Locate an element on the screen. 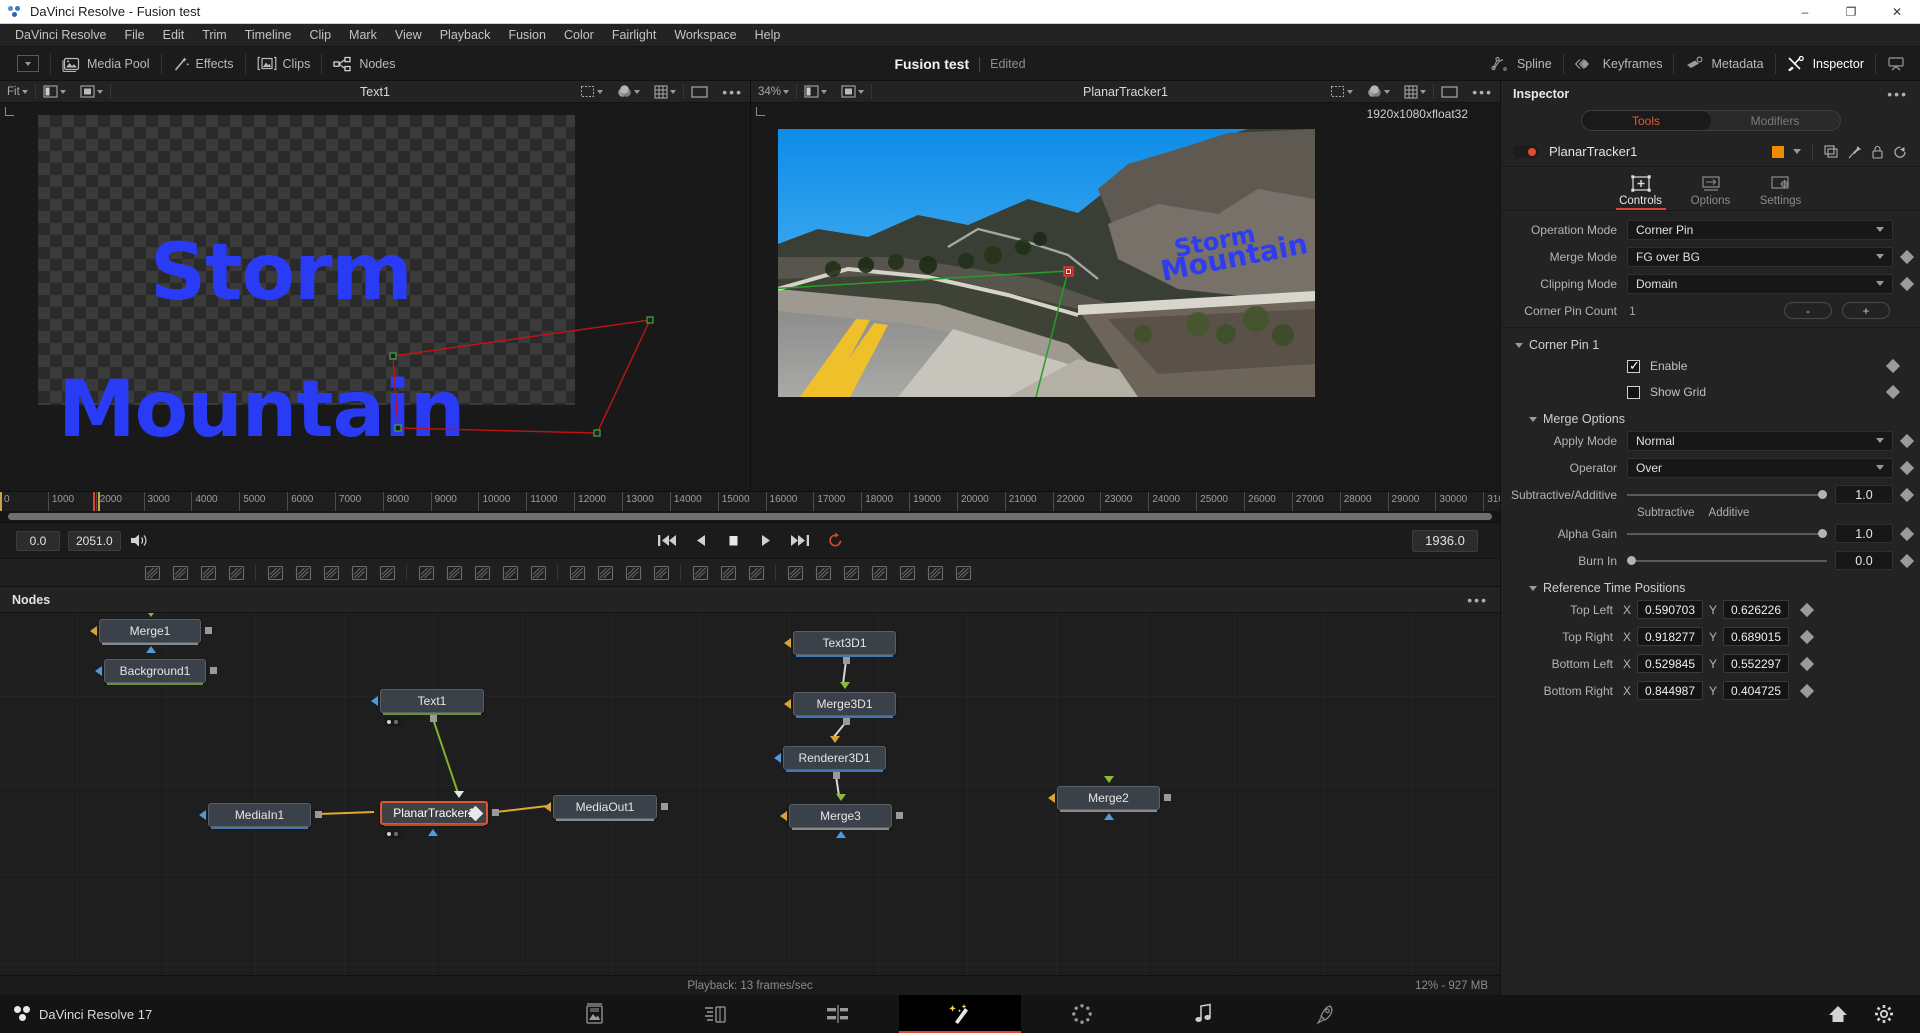 The width and height of the screenshot is (1920, 1033). timeline-scrollbar is located at coordinates (750, 516).